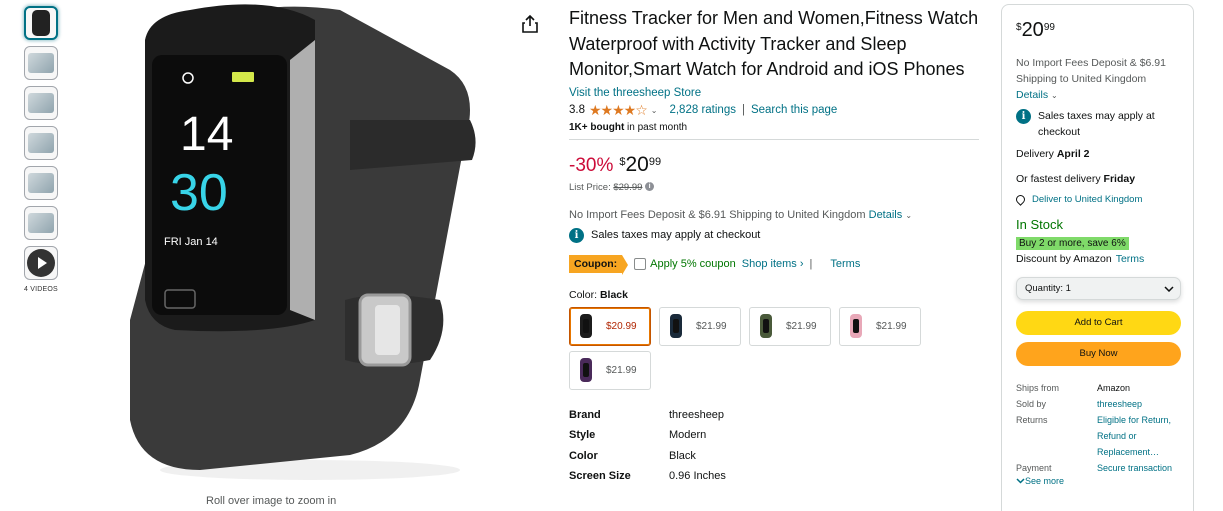  Describe the element at coordinates (530, 24) in the screenshot. I see `share-icon` at that location.